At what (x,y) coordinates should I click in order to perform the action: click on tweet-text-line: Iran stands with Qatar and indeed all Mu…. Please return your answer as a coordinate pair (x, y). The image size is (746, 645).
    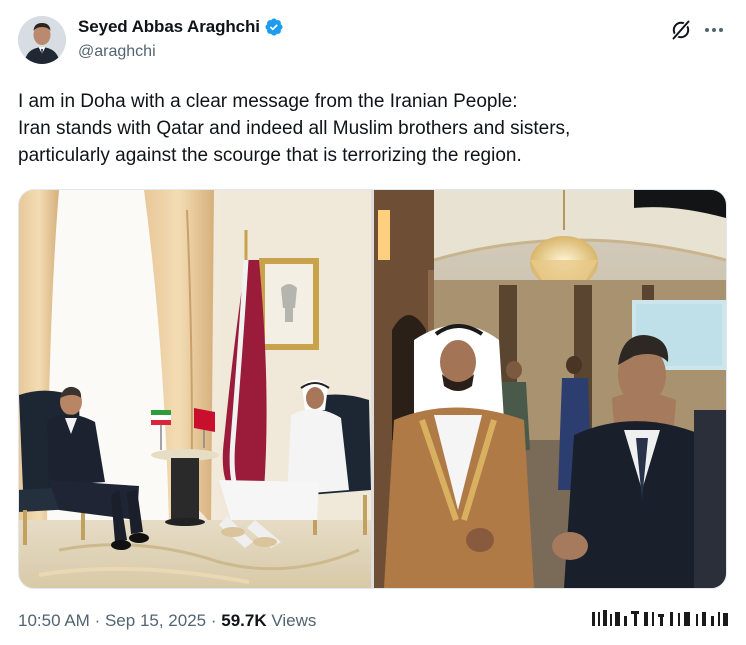
    Looking at the image, I should click on (294, 128).